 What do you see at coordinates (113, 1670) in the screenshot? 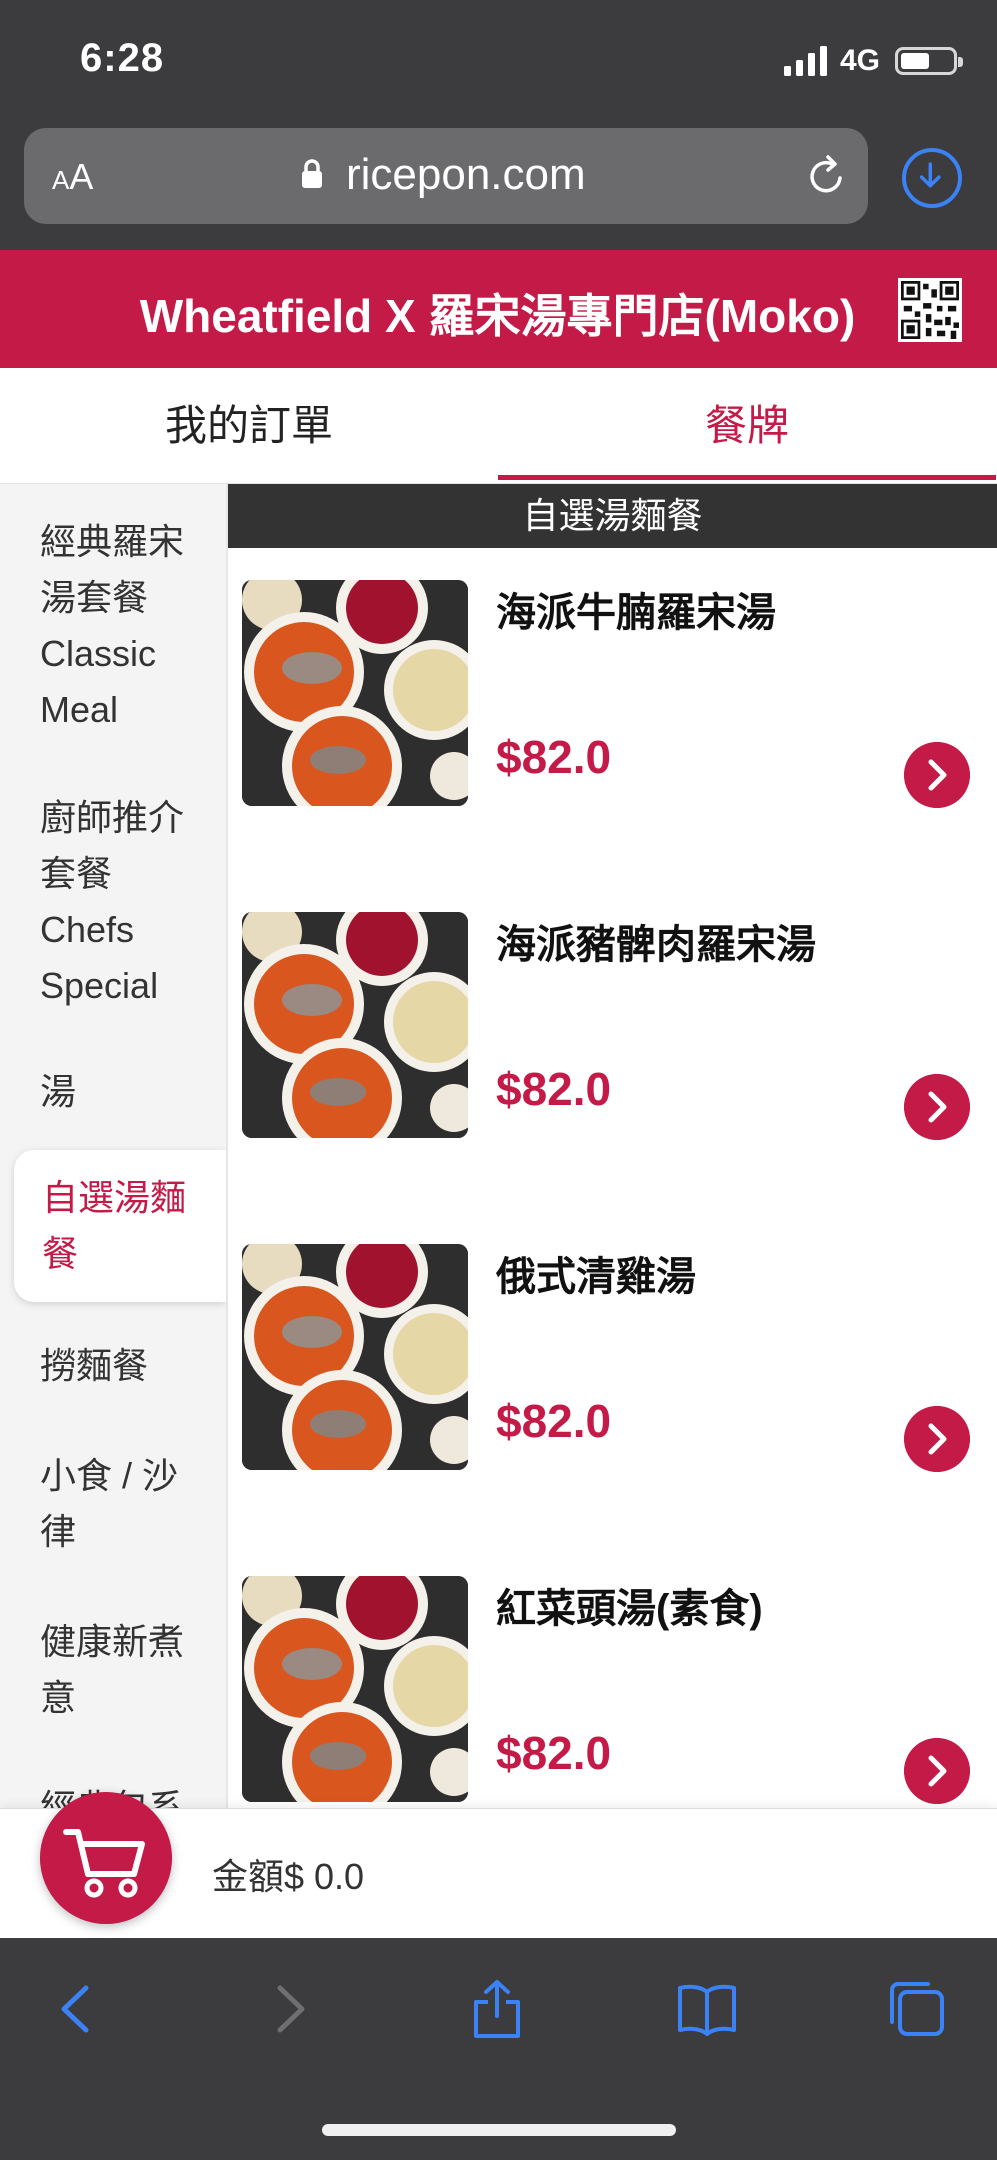
I see `category-healthy: 健康新煮意` at bounding box center [113, 1670].